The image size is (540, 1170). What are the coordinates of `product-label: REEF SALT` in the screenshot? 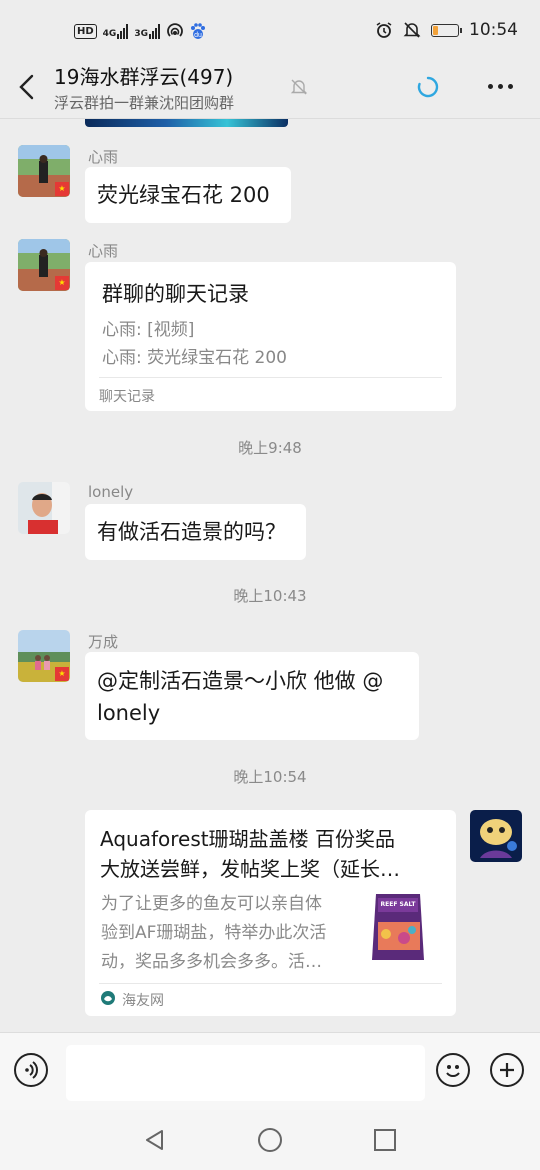 It's located at (398, 904).